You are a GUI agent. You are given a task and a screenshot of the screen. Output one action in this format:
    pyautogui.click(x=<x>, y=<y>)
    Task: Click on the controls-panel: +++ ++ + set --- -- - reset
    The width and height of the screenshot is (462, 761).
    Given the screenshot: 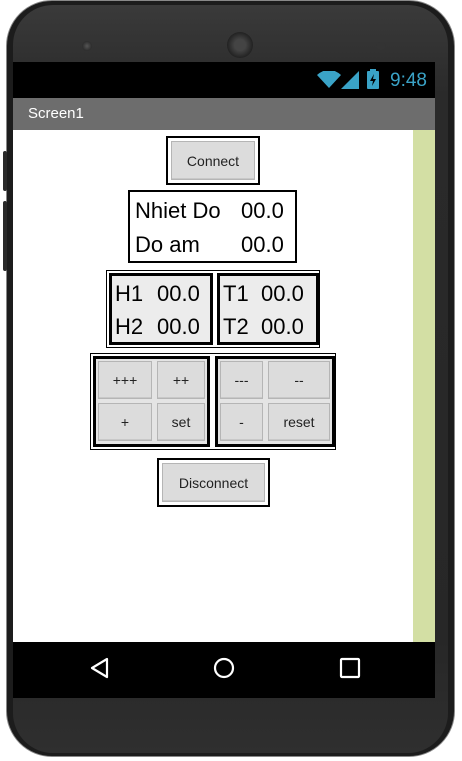 What is the action you would take?
    pyautogui.click(x=213, y=401)
    